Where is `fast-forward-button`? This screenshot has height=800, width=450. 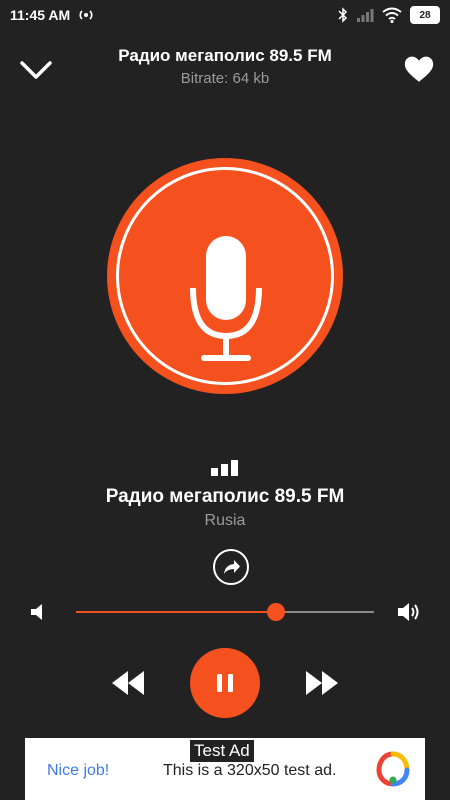 fast-forward-button is located at coordinates (322, 683).